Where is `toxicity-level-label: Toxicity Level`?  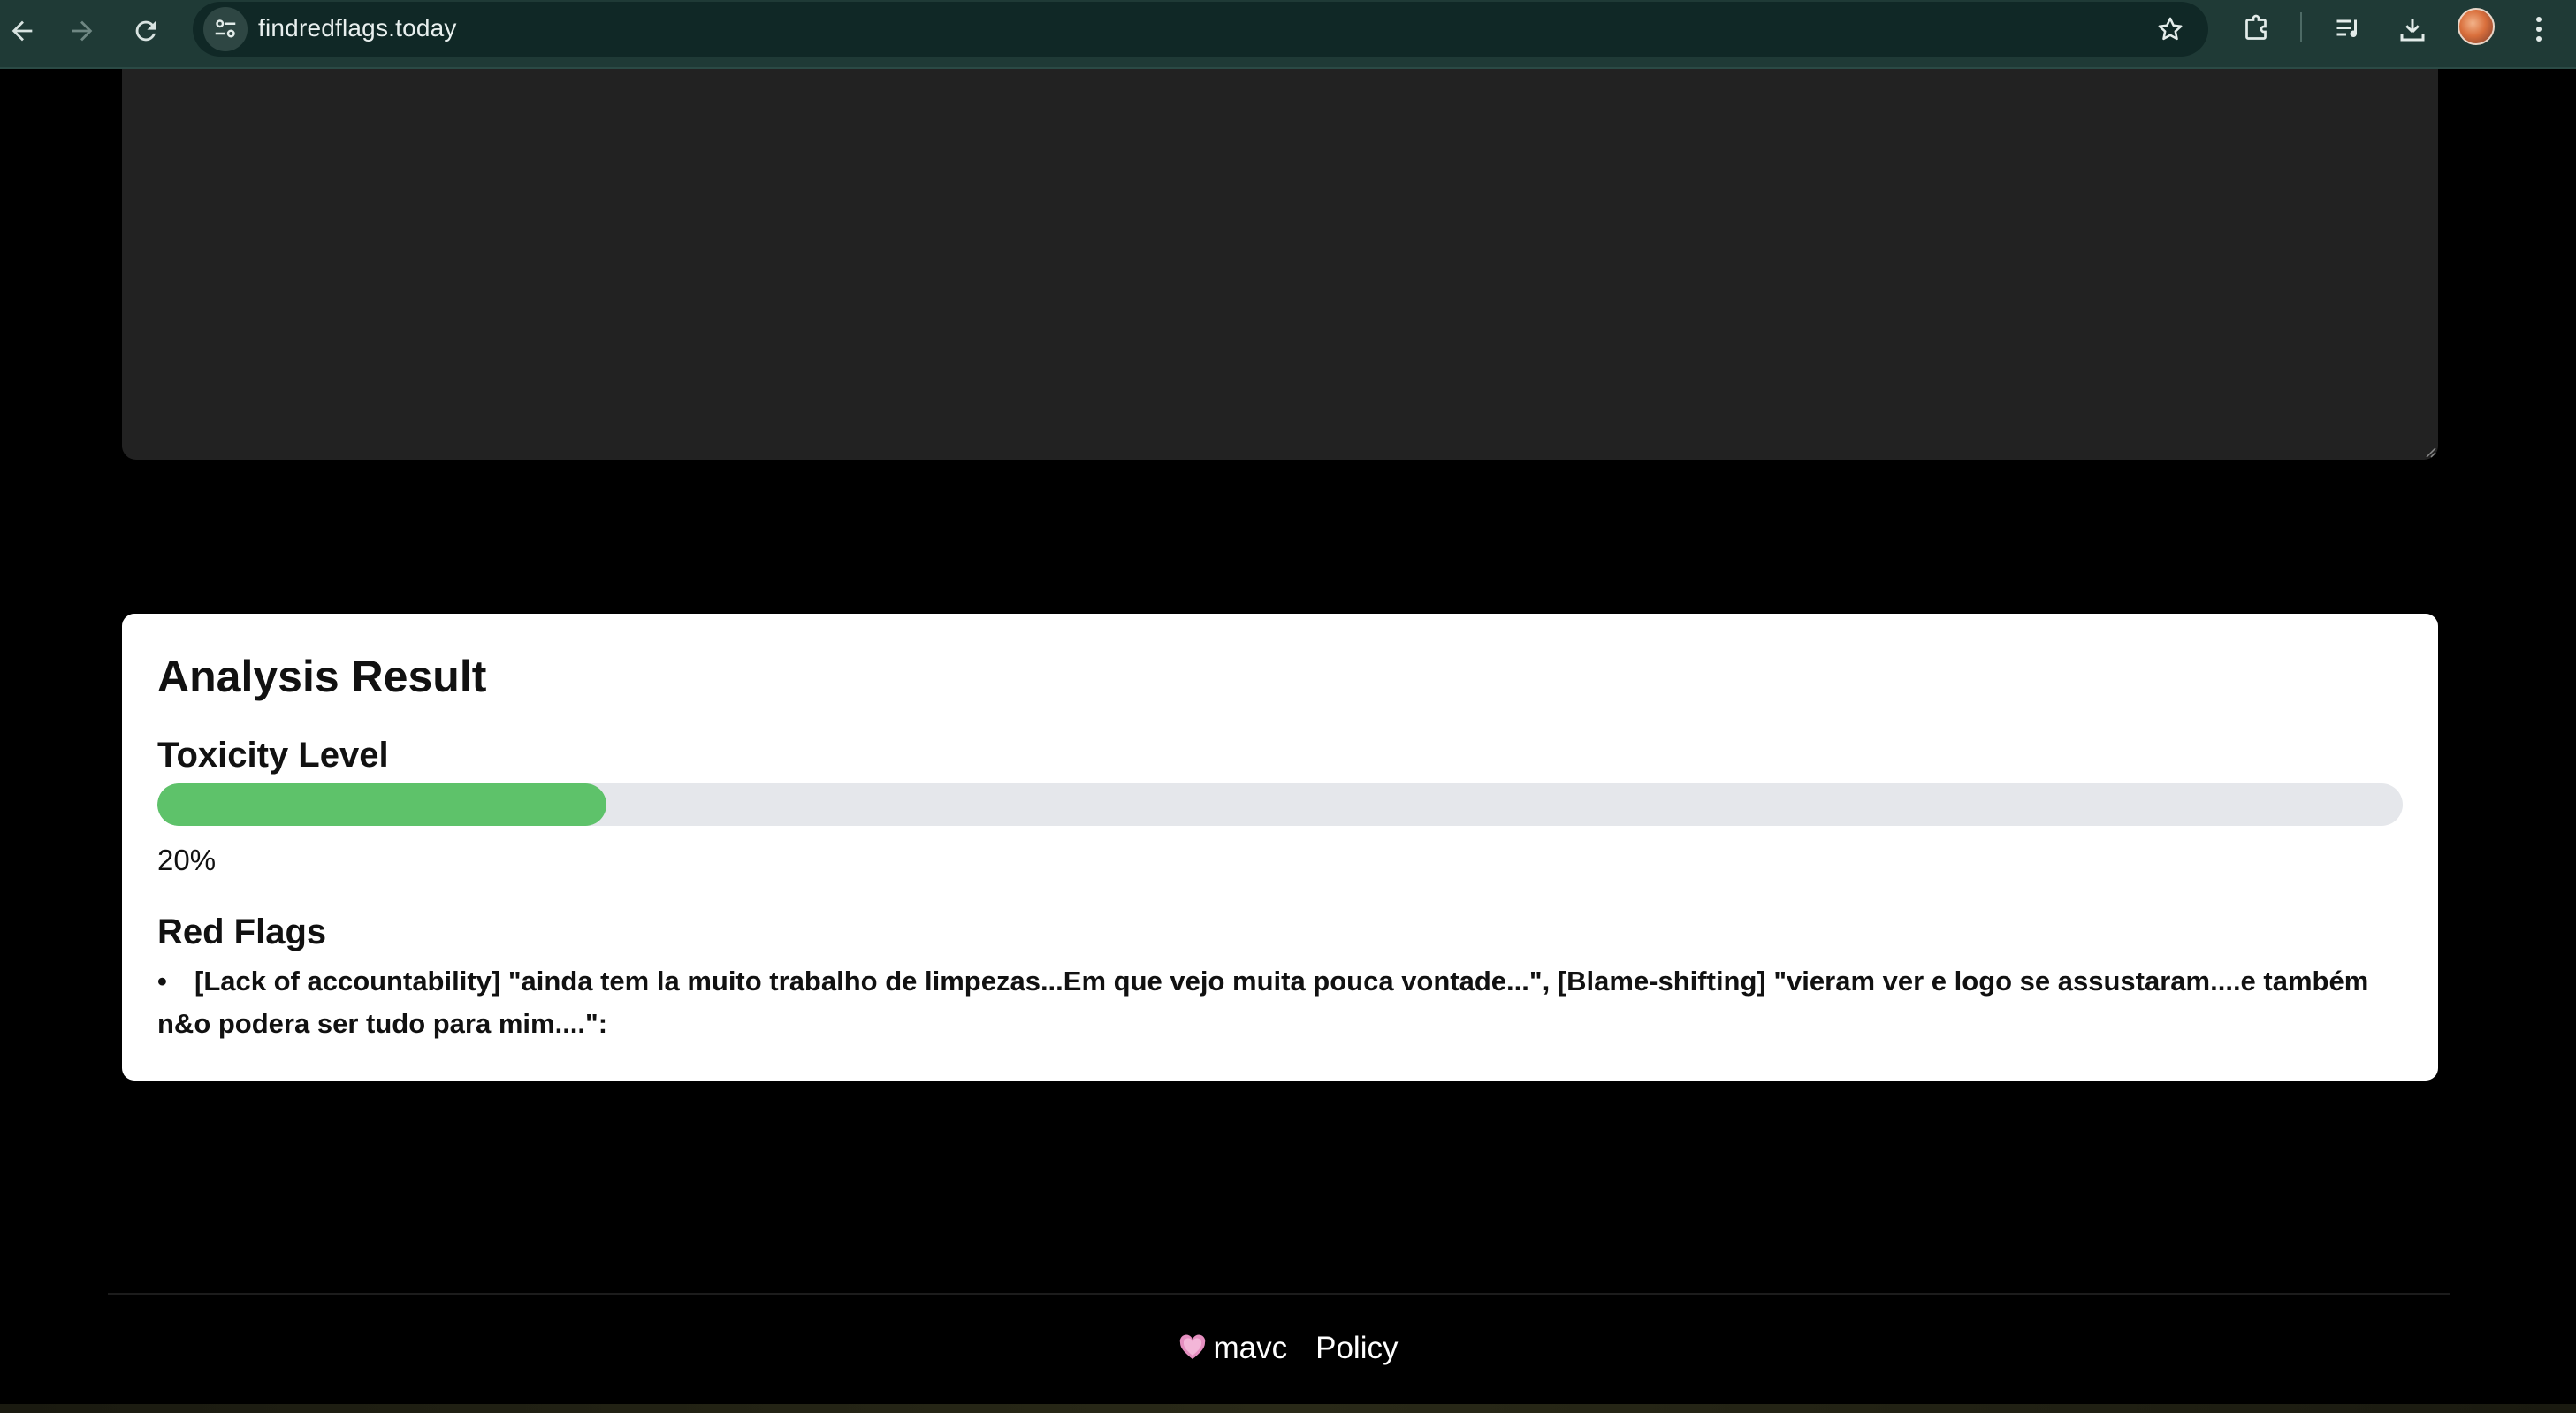
toxicity-level-label: Toxicity Level is located at coordinates (273, 755).